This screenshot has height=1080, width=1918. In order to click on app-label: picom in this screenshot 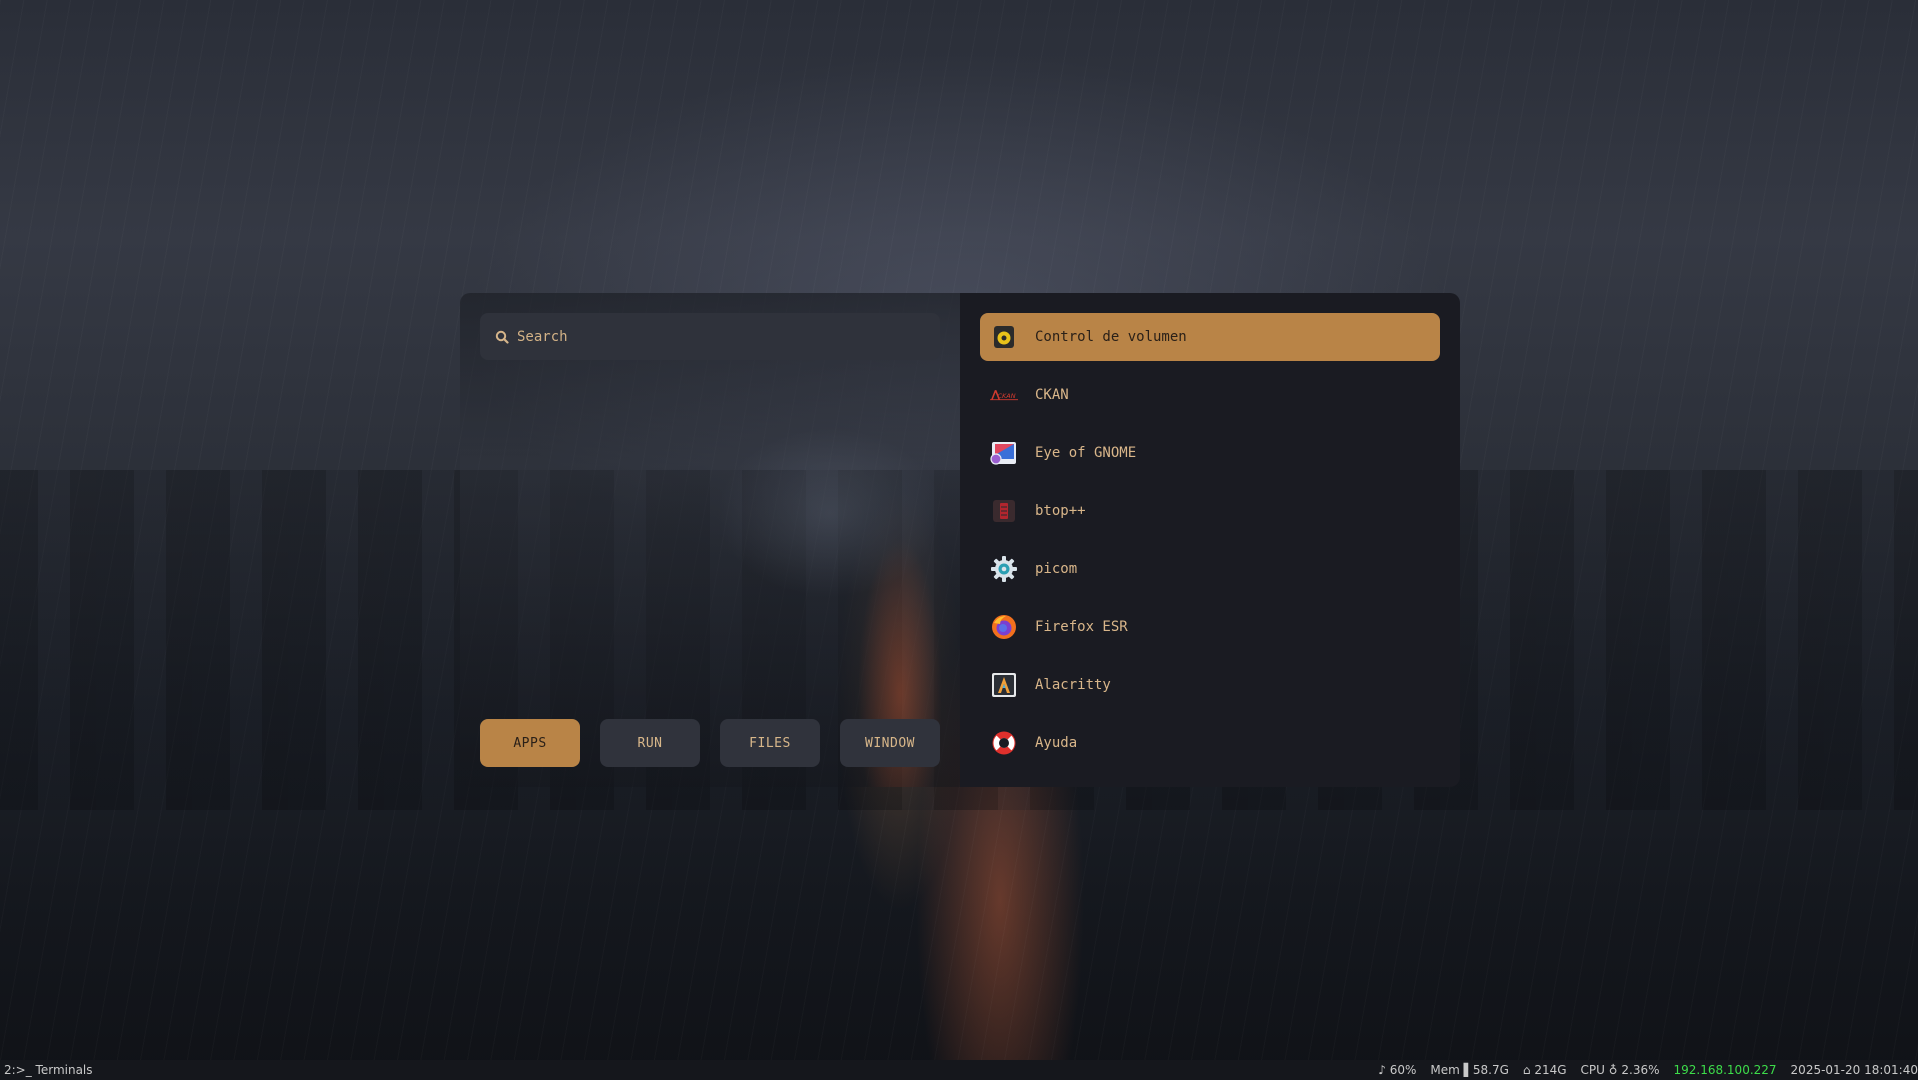, I will do `click(1056, 569)`.